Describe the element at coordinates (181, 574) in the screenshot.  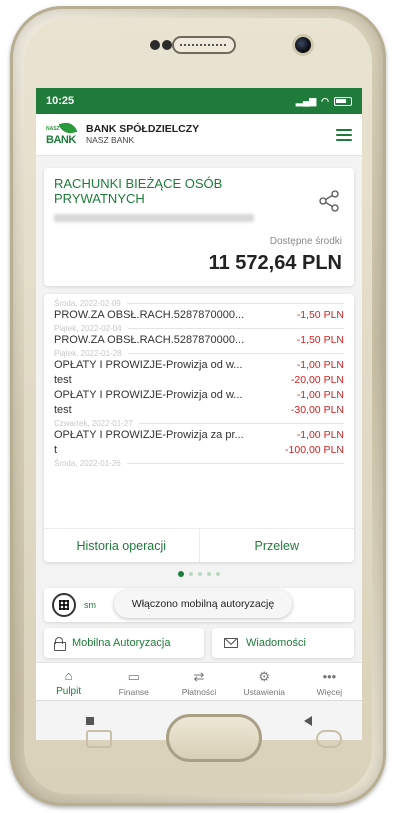
I see `page-dot-active` at that location.